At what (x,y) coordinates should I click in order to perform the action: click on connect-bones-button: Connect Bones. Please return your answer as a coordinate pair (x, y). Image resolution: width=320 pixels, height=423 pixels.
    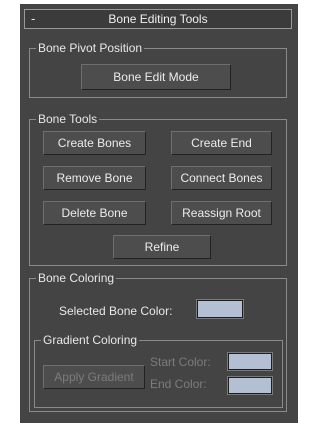
    Looking at the image, I should click on (221, 178).